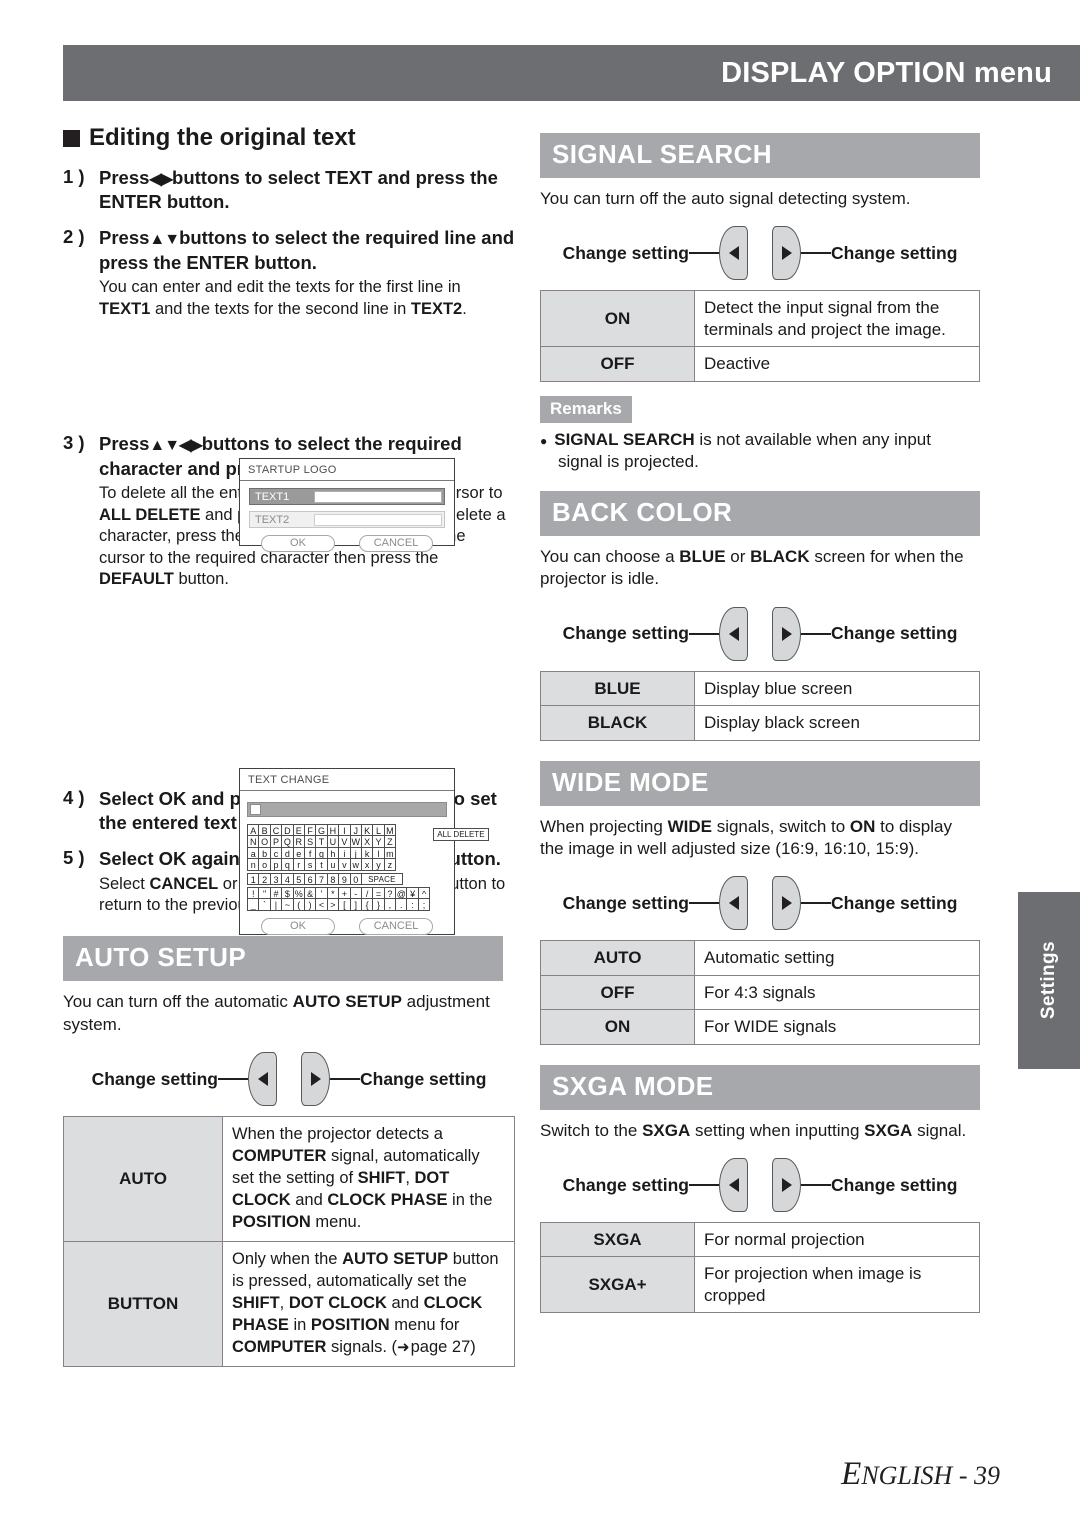 This screenshot has width=1080, height=1527. Describe the element at coordinates (298, 543) in the screenshot. I see `osd-startup-ok-button: OK` at that location.